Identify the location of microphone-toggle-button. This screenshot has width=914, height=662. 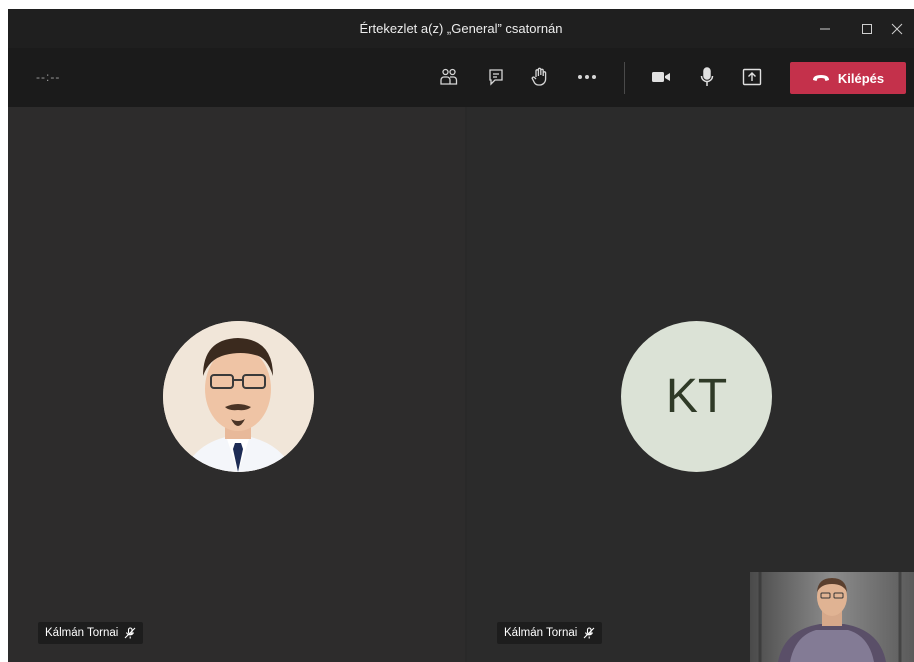
(707, 77).